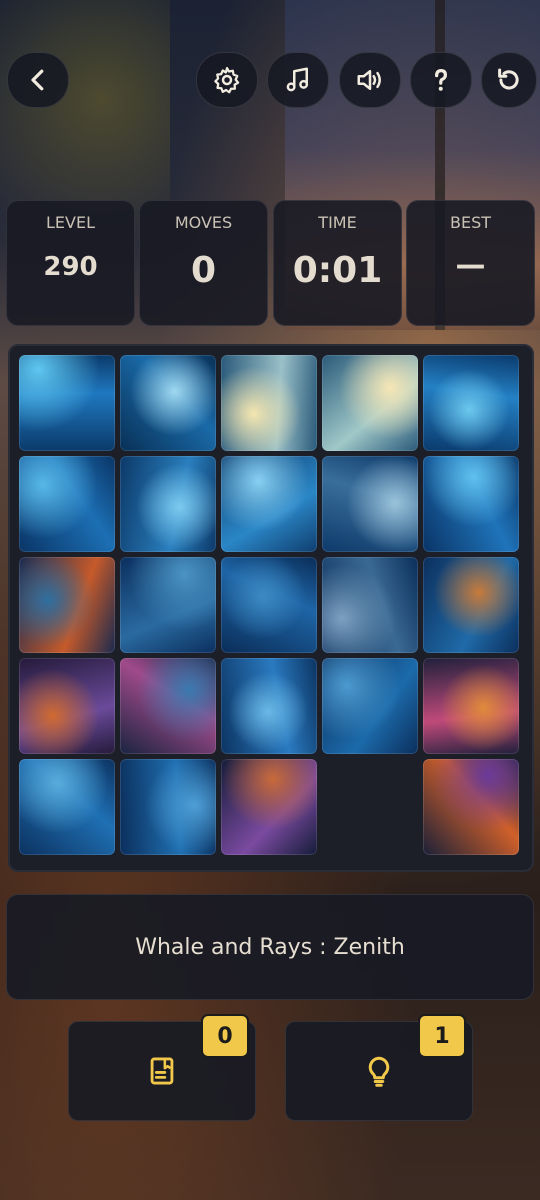 This screenshot has height=1200, width=540. What do you see at coordinates (442, 1036) in the screenshot?
I see `hint-count-badge: 1` at bounding box center [442, 1036].